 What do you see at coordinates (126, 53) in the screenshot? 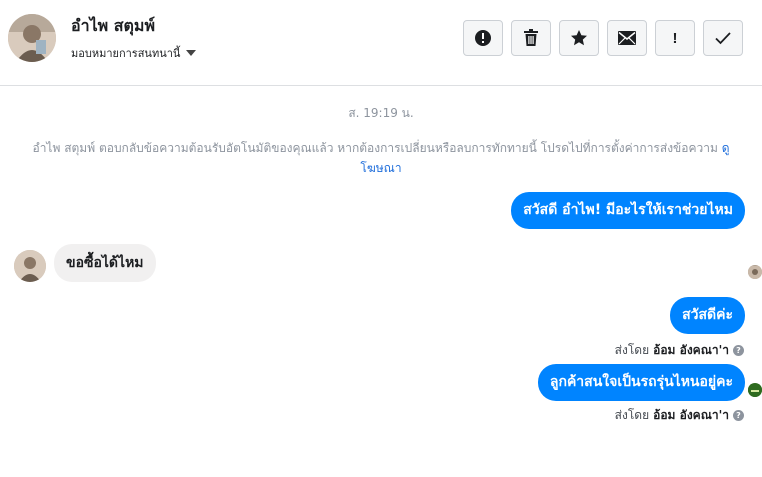
I see `assign-label: มอบหมายการสนทนานี้` at bounding box center [126, 53].